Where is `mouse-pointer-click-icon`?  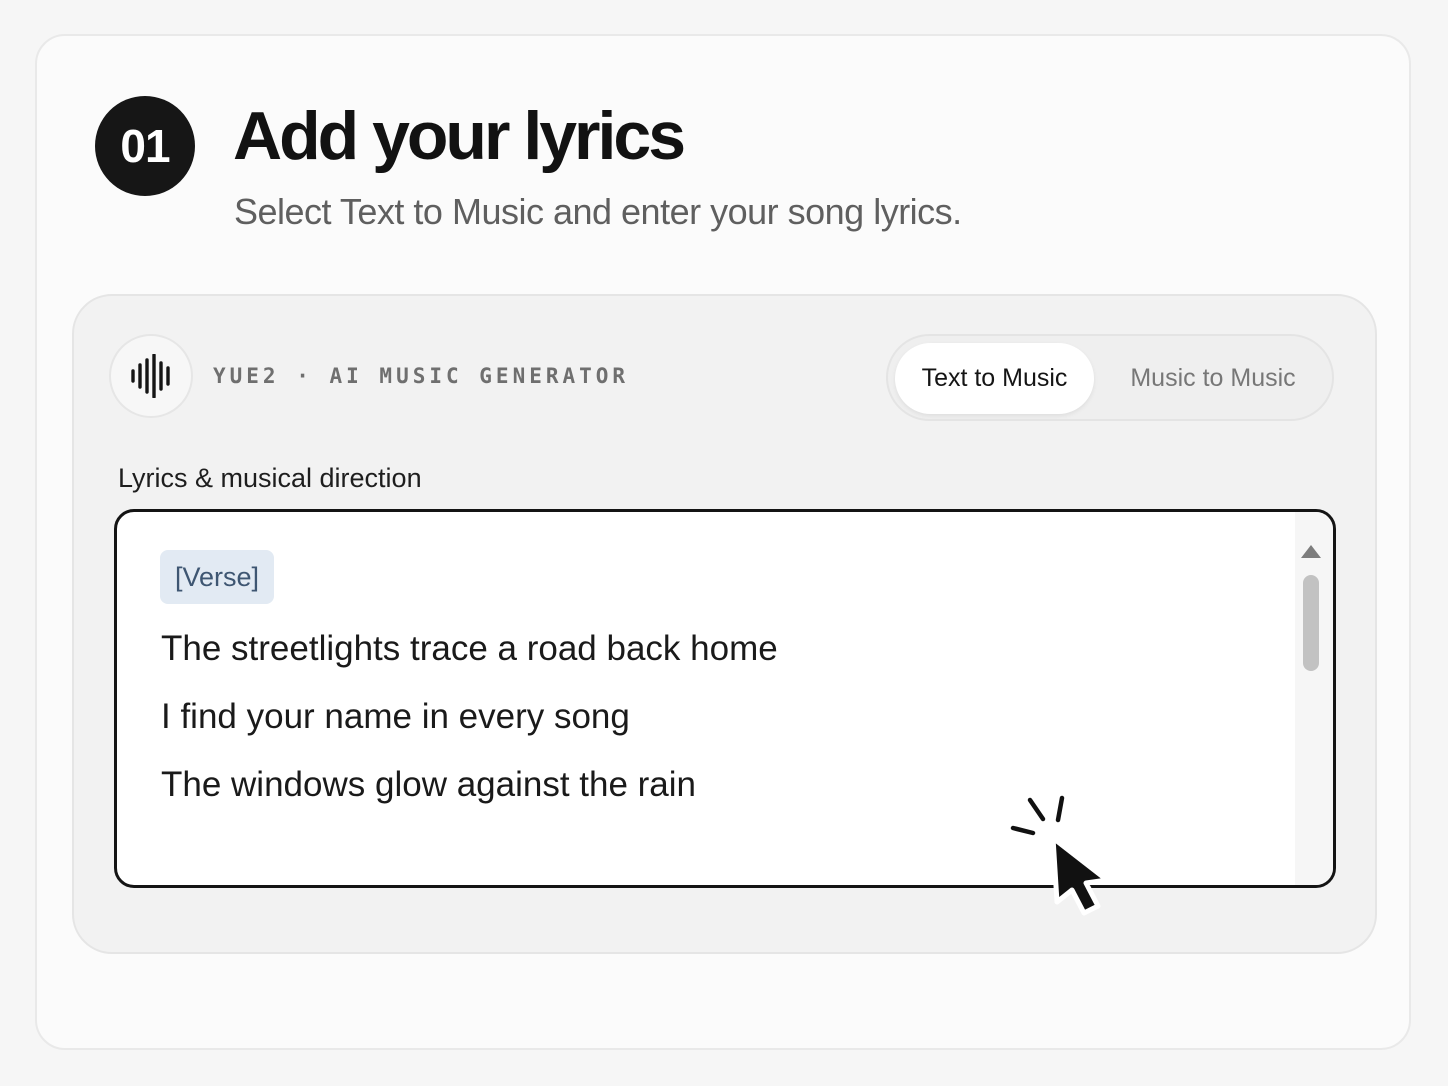
mouse-pointer-click-icon is located at coordinates (1060, 855).